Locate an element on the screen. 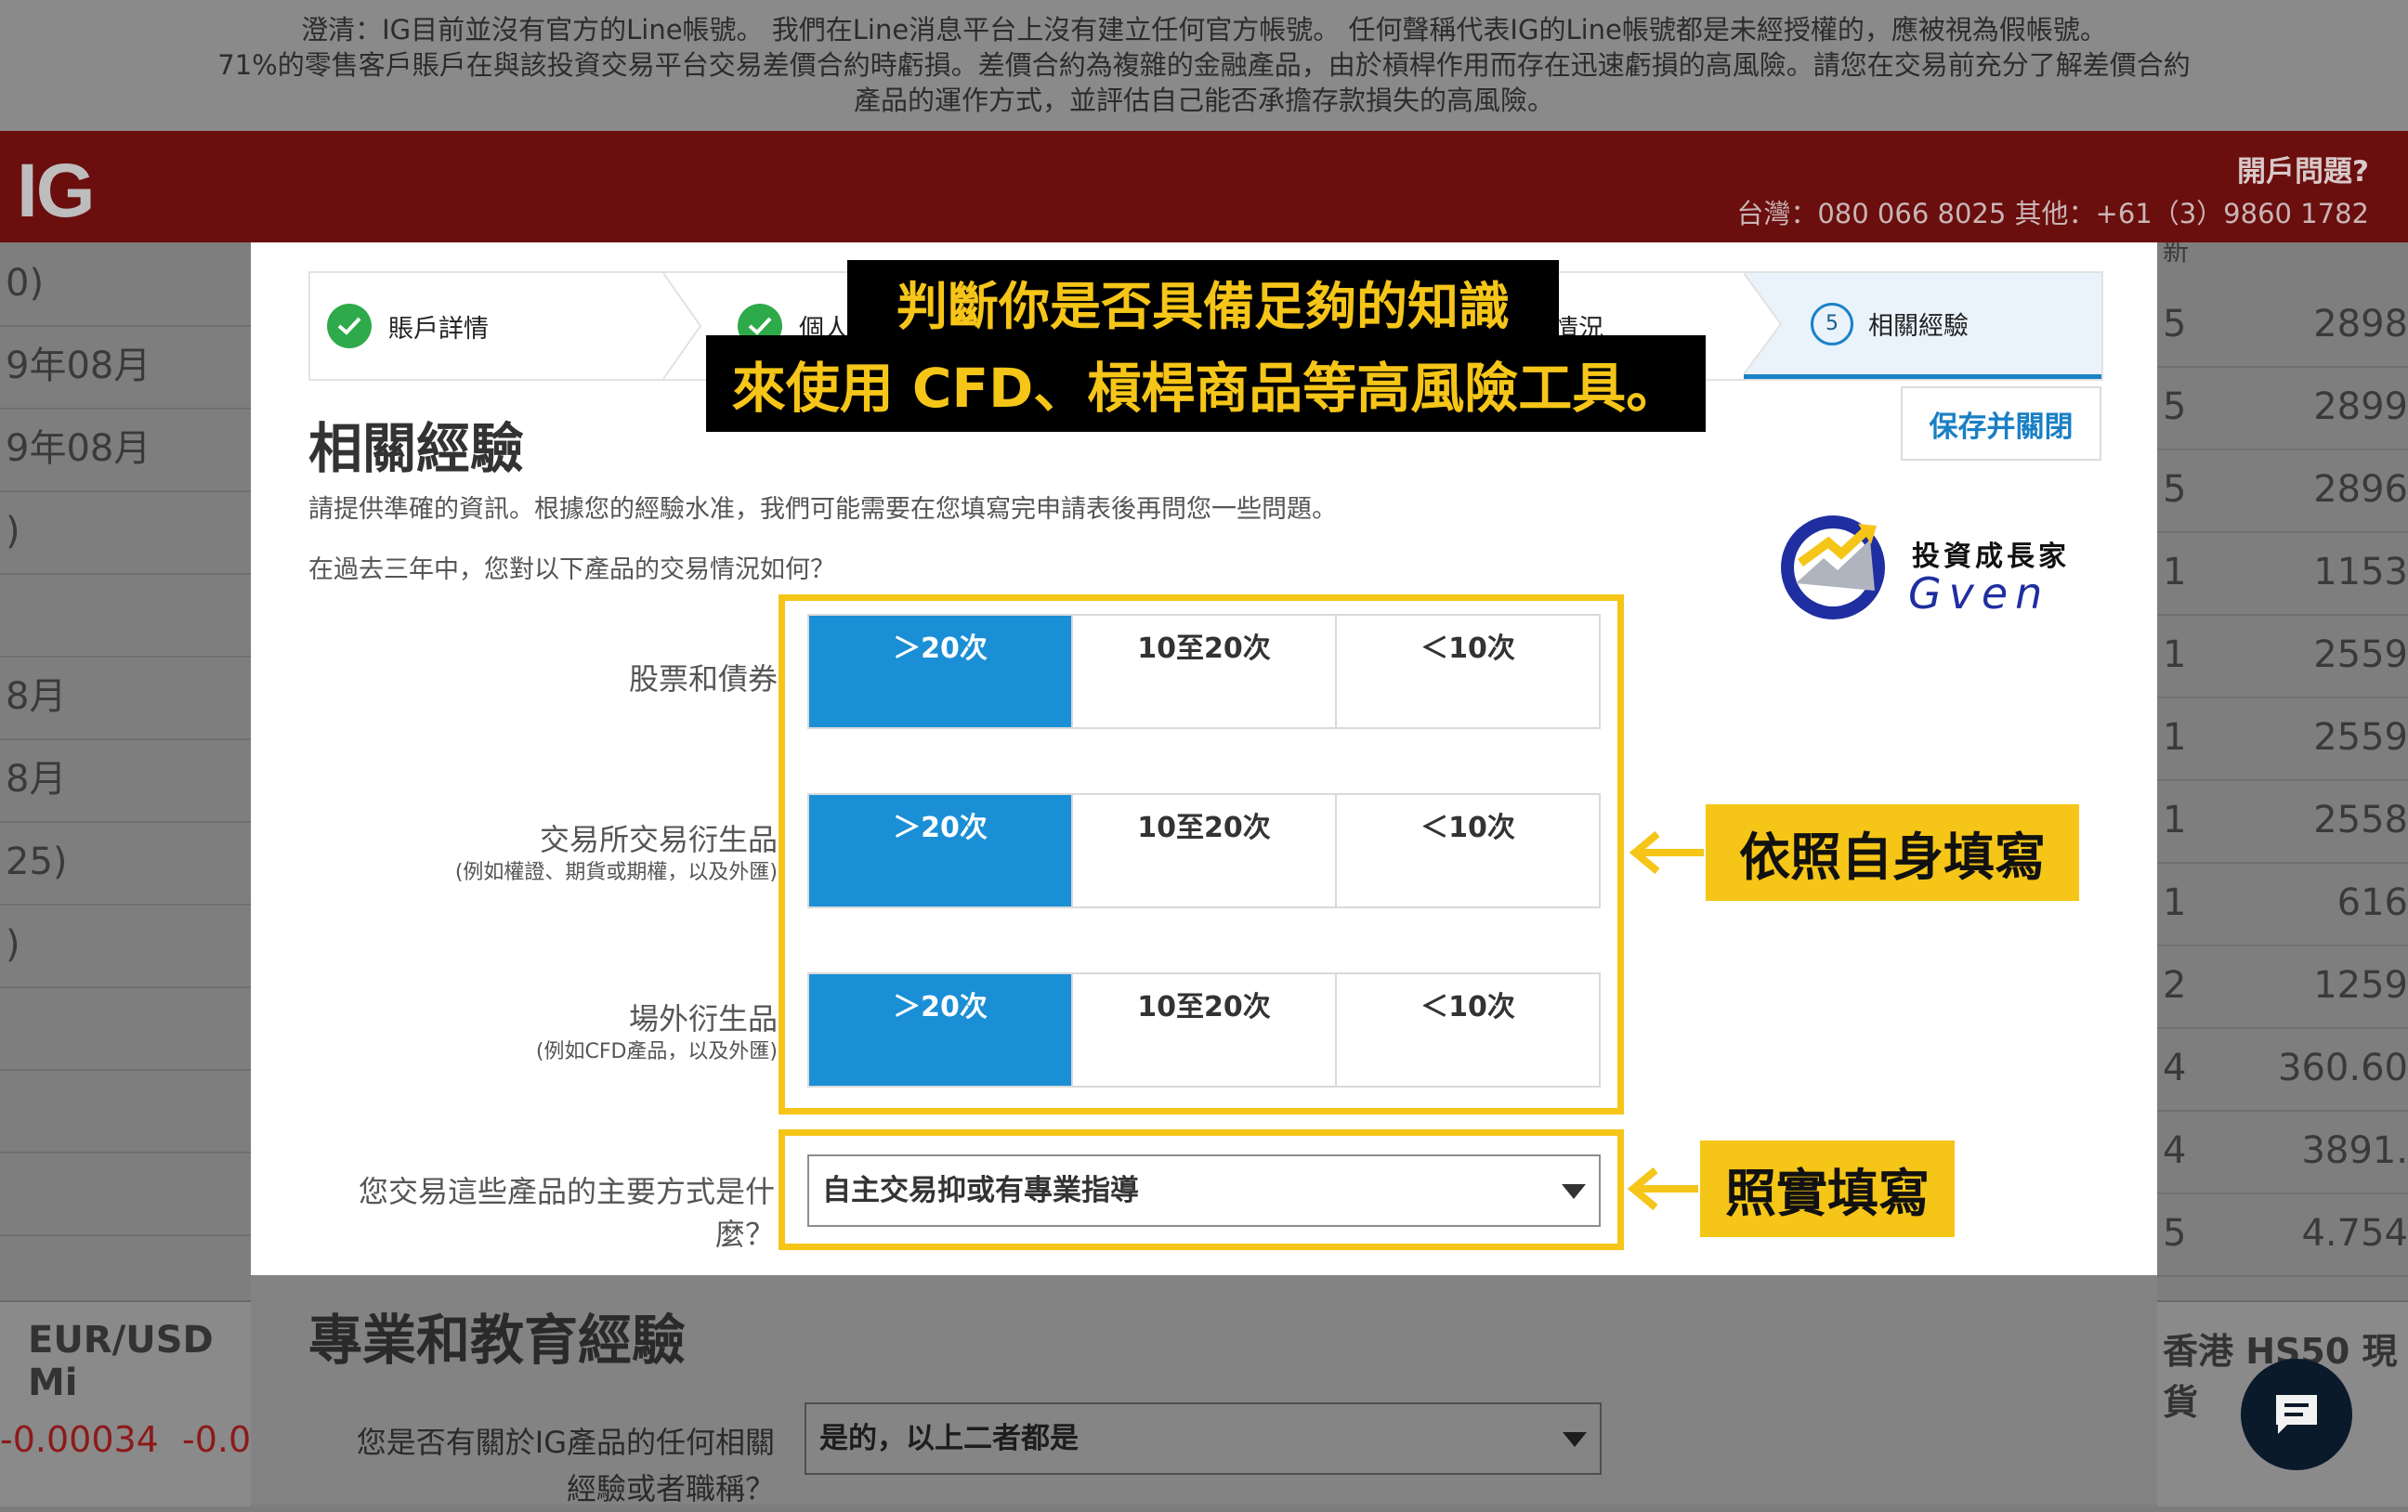 The height and width of the screenshot is (1512, 2408). help-phone: 台灣：080 066 8025 其他：+61（3）9860 1782 is located at coordinates (2052, 214).